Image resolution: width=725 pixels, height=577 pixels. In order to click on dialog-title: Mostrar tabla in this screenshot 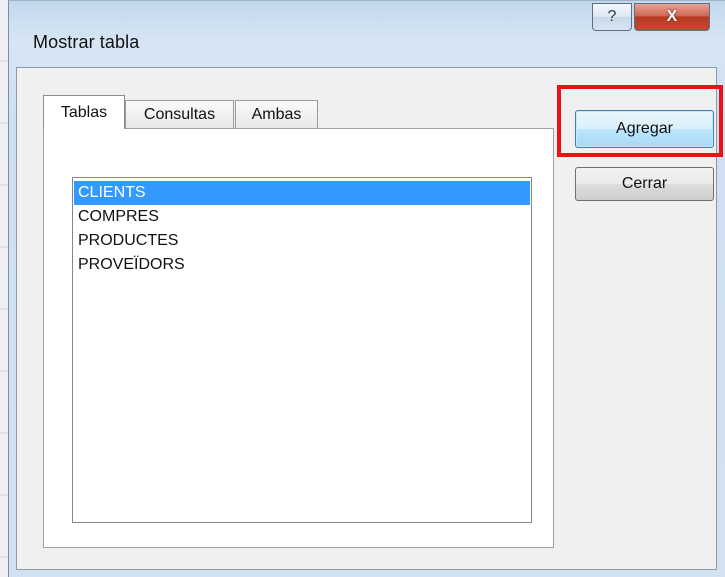, I will do `click(86, 42)`.